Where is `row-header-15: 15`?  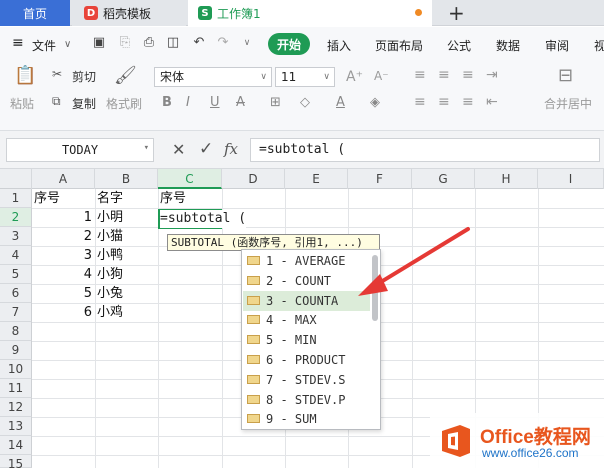
row-header-15: 15 is located at coordinates (16, 463).